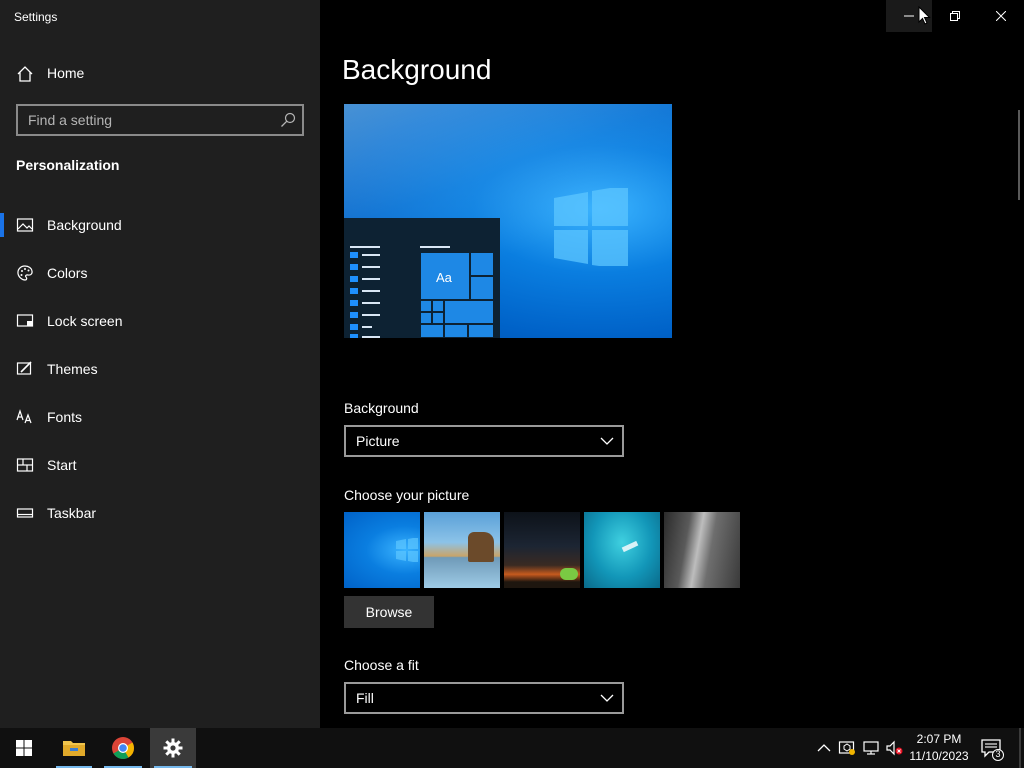 The height and width of the screenshot is (768, 1024). I want to click on vertical-scrollbar, so click(1019, 155).